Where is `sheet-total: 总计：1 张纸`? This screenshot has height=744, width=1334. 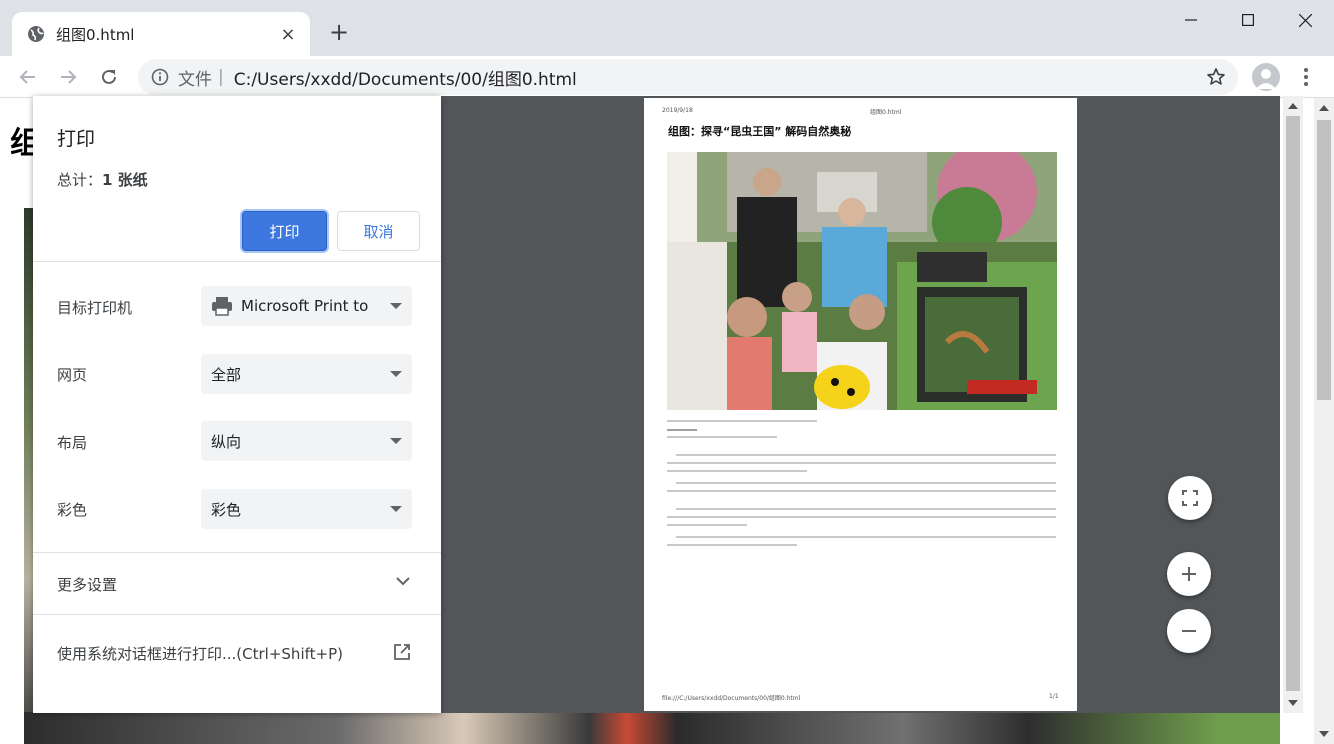
sheet-total: 总计：1 张纸 is located at coordinates (102, 179).